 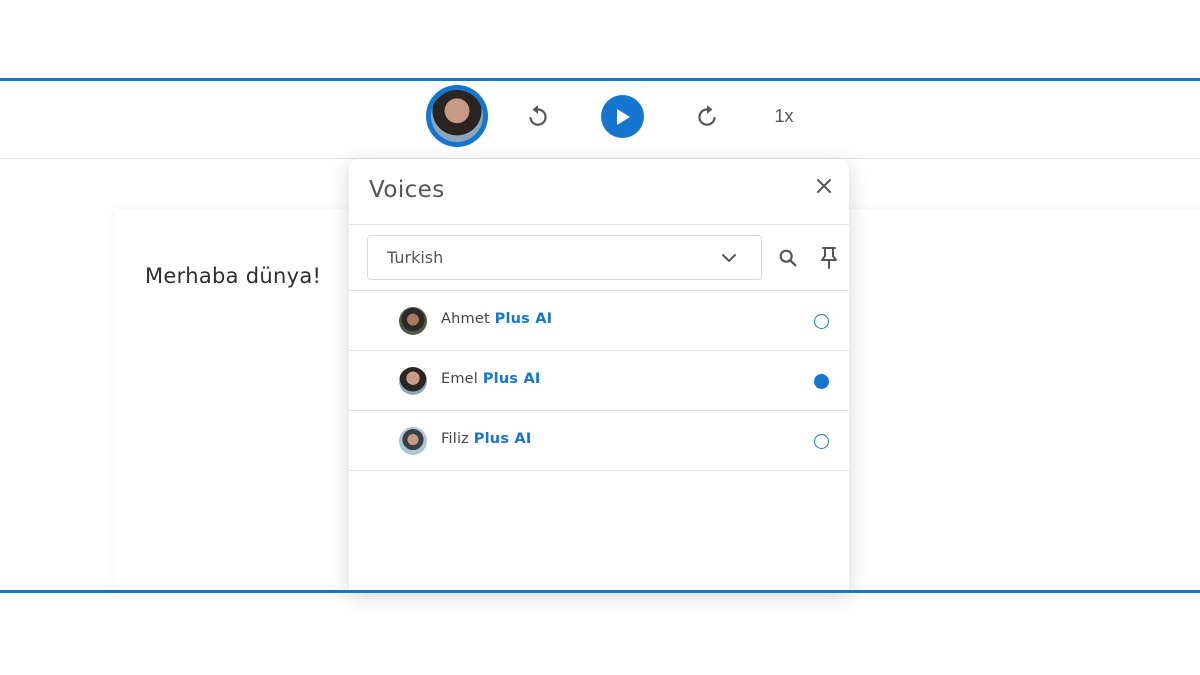 I want to click on card-text: Merhaba dünya!, so click(x=233, y=276).